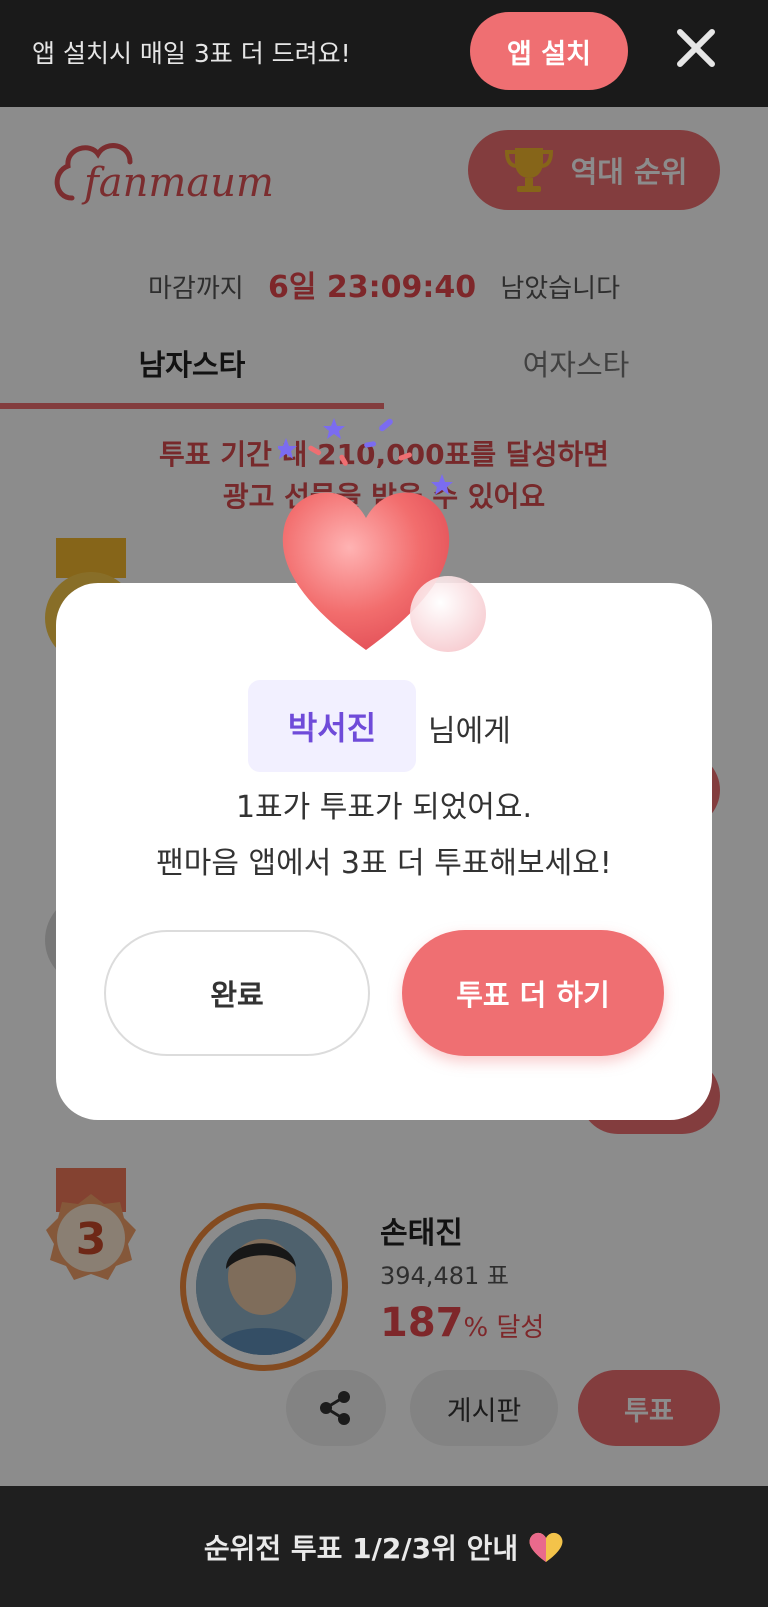 The image size is (768, 1607). I want to click on recipient-suffix: 님에게, so click(469, 731).